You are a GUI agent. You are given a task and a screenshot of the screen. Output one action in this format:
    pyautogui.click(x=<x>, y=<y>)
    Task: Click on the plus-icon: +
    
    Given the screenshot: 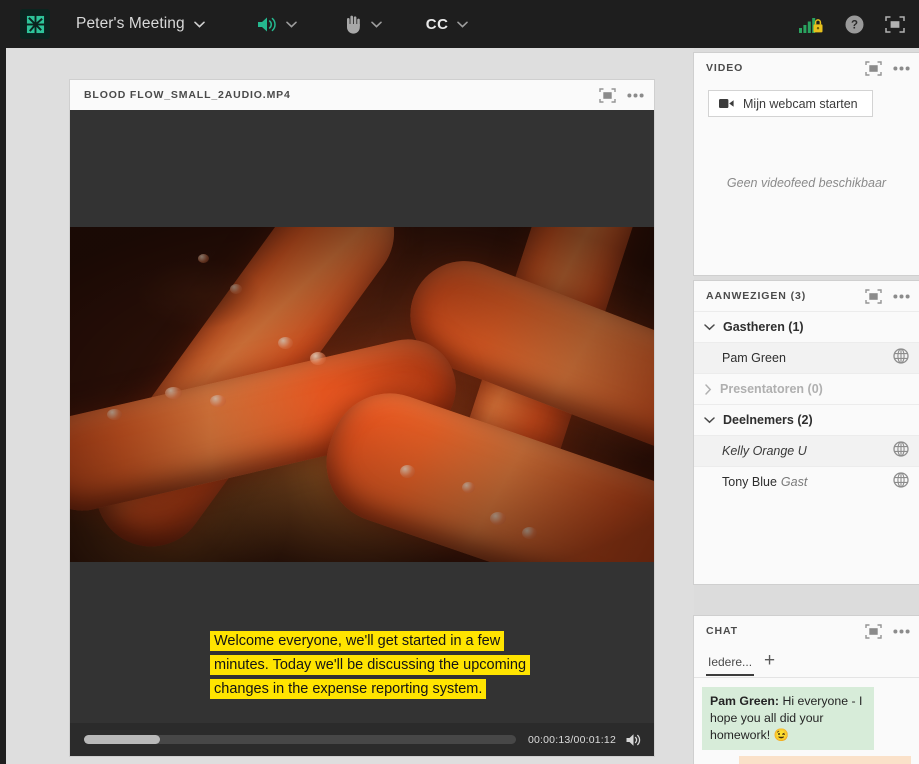 What is the action you would take?
    pyautogui.click(x=769, y=662)
    